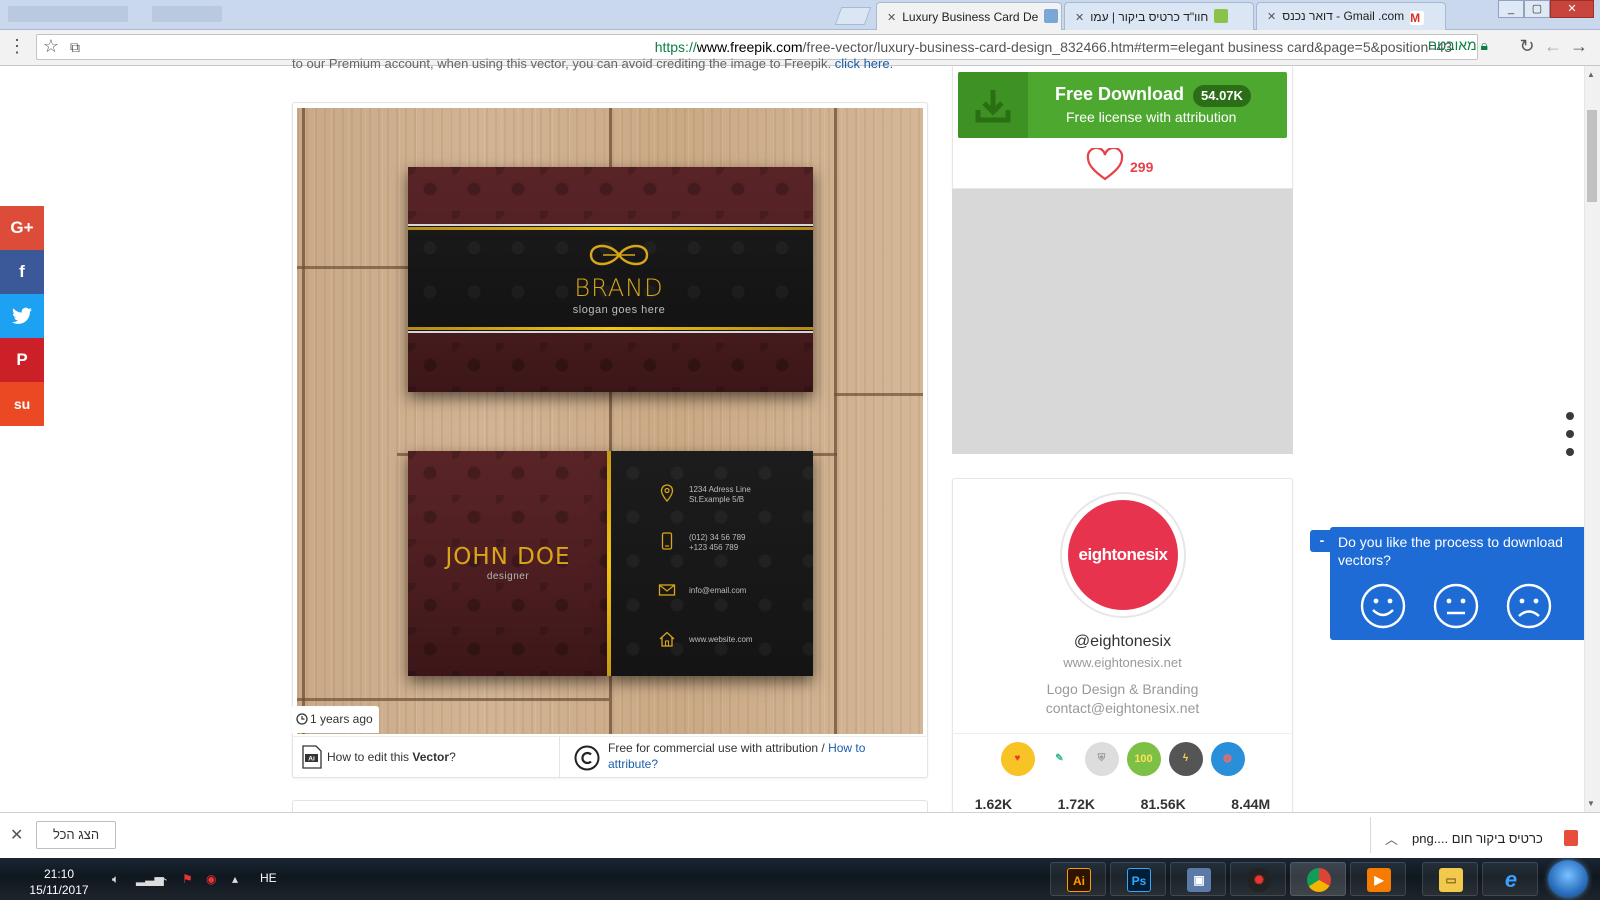 This screenshot has height=900, width=1600. I want to click on email-icon, so click(667, 590).